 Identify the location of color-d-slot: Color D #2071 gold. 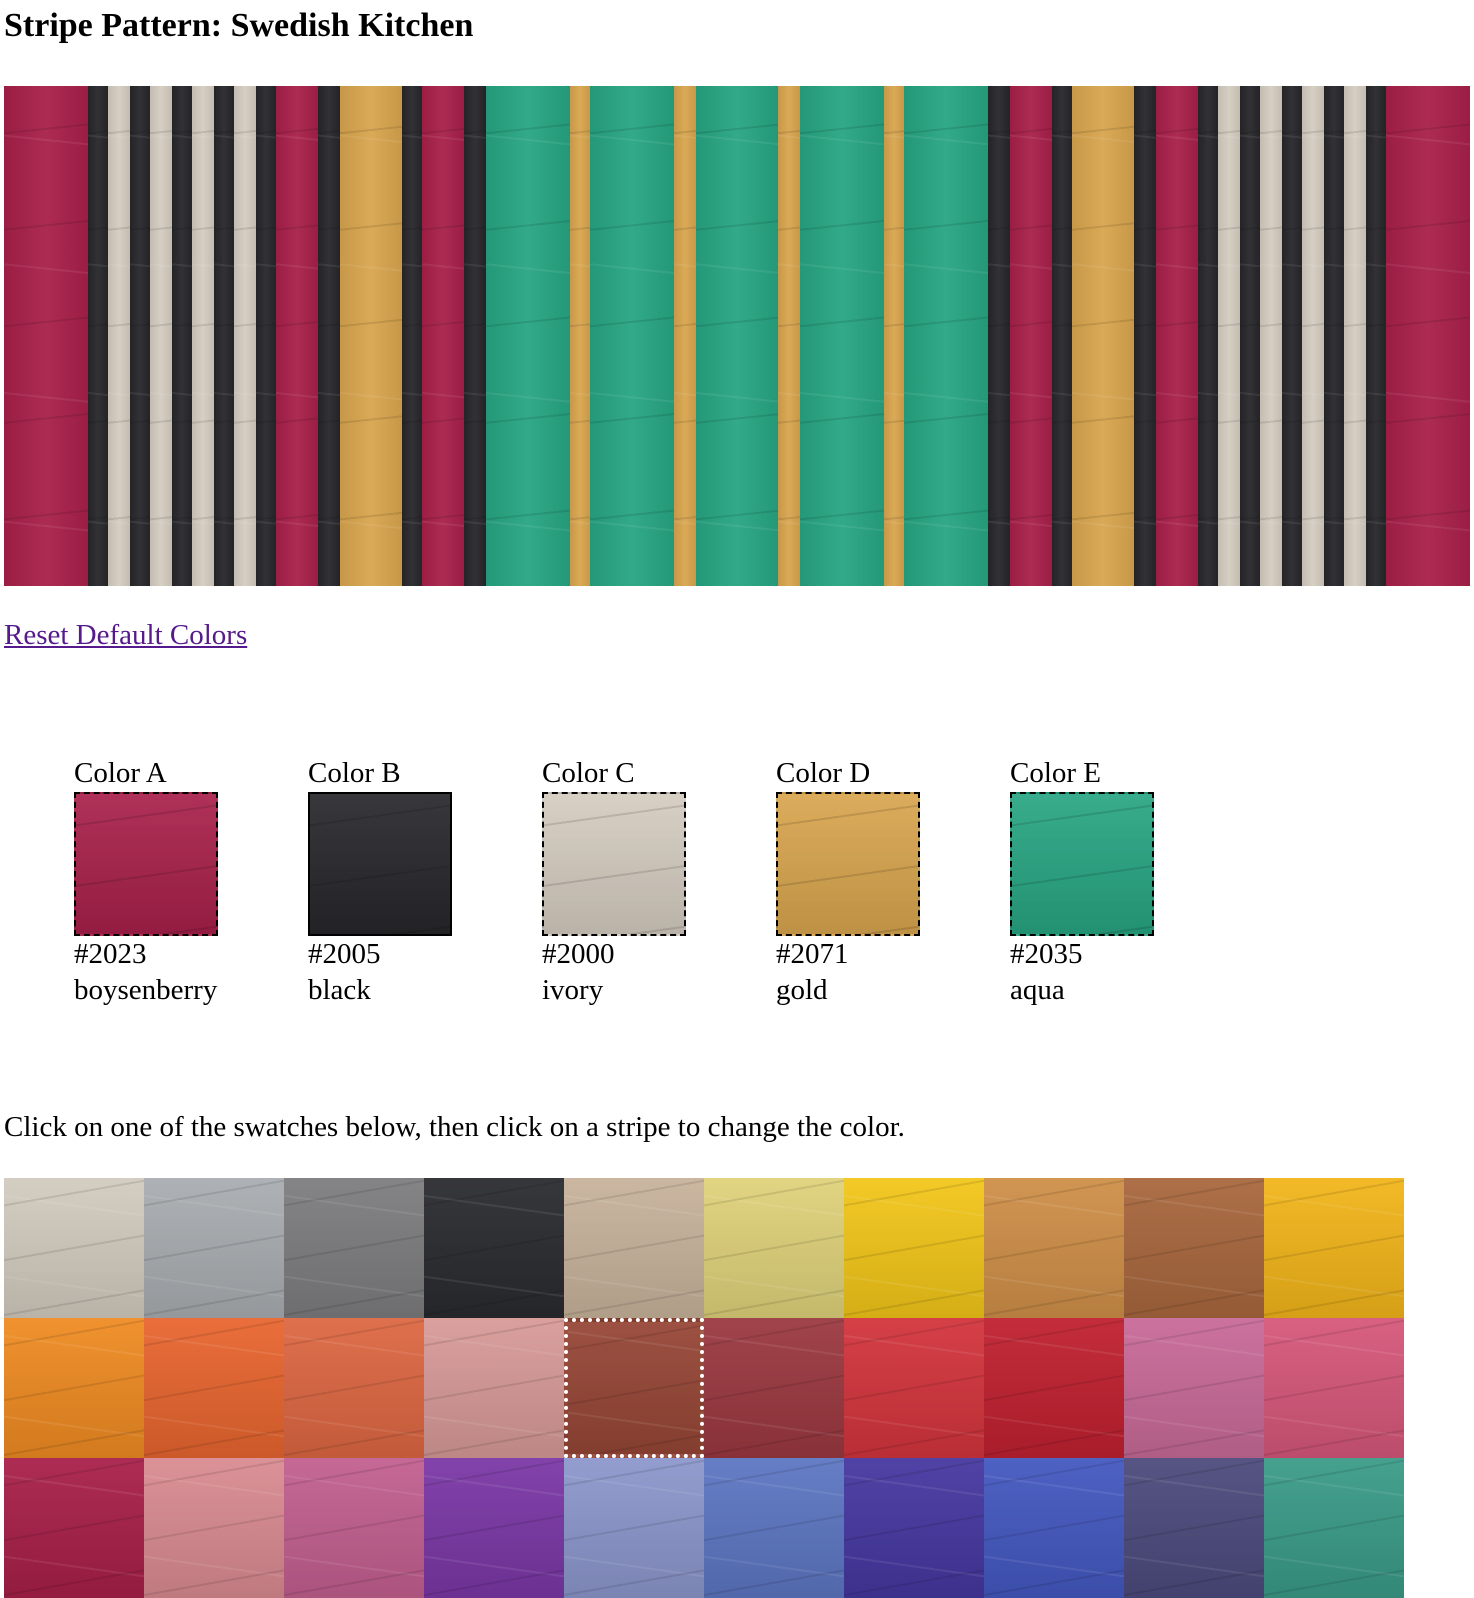
(876, 881).